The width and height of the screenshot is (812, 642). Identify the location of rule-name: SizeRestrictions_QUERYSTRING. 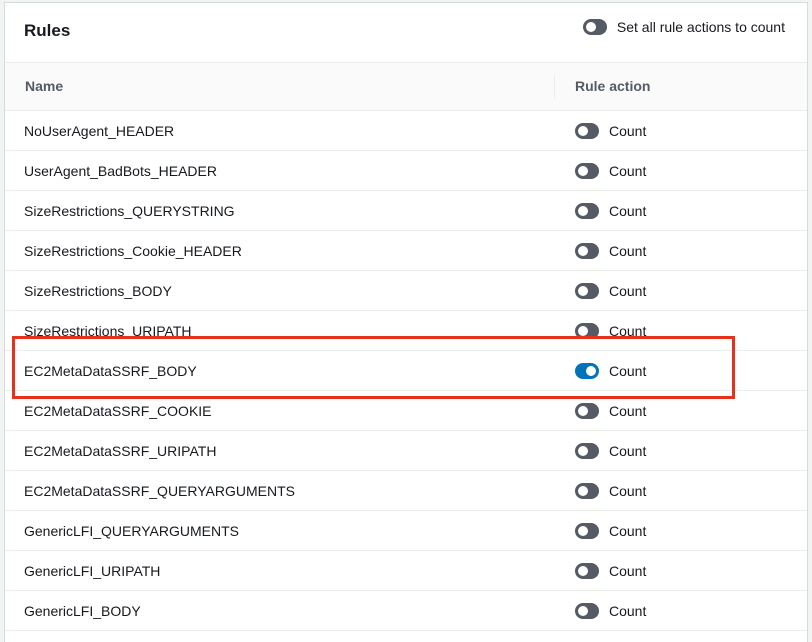
(129, 211).